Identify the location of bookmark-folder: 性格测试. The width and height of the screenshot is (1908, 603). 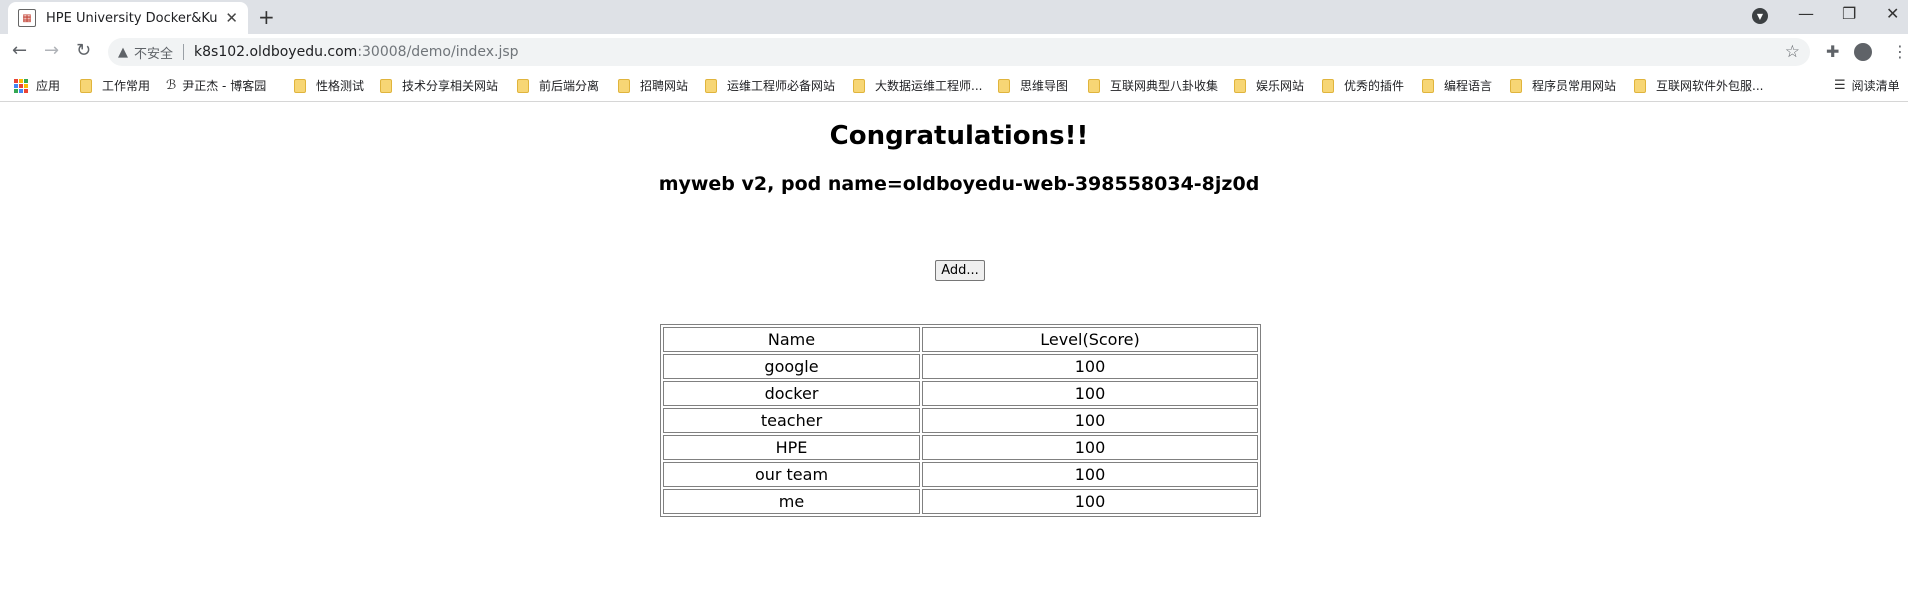
(329, 85).